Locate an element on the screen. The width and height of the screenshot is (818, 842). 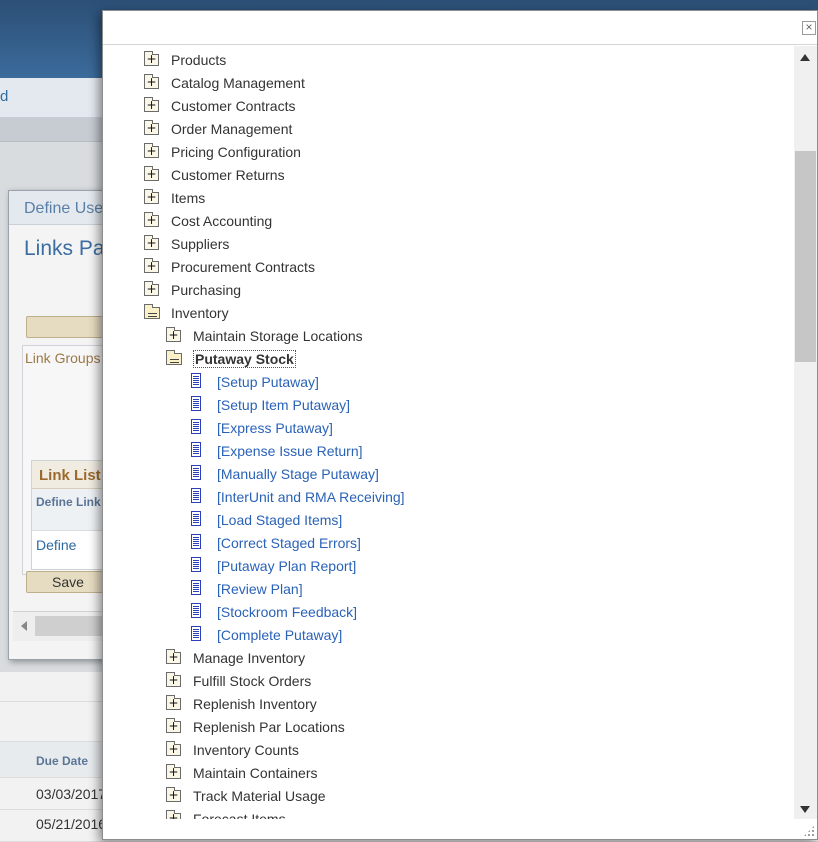
tree-folder-putaway-stock-row: Putaway Stock is located at coordinates (230, 359).